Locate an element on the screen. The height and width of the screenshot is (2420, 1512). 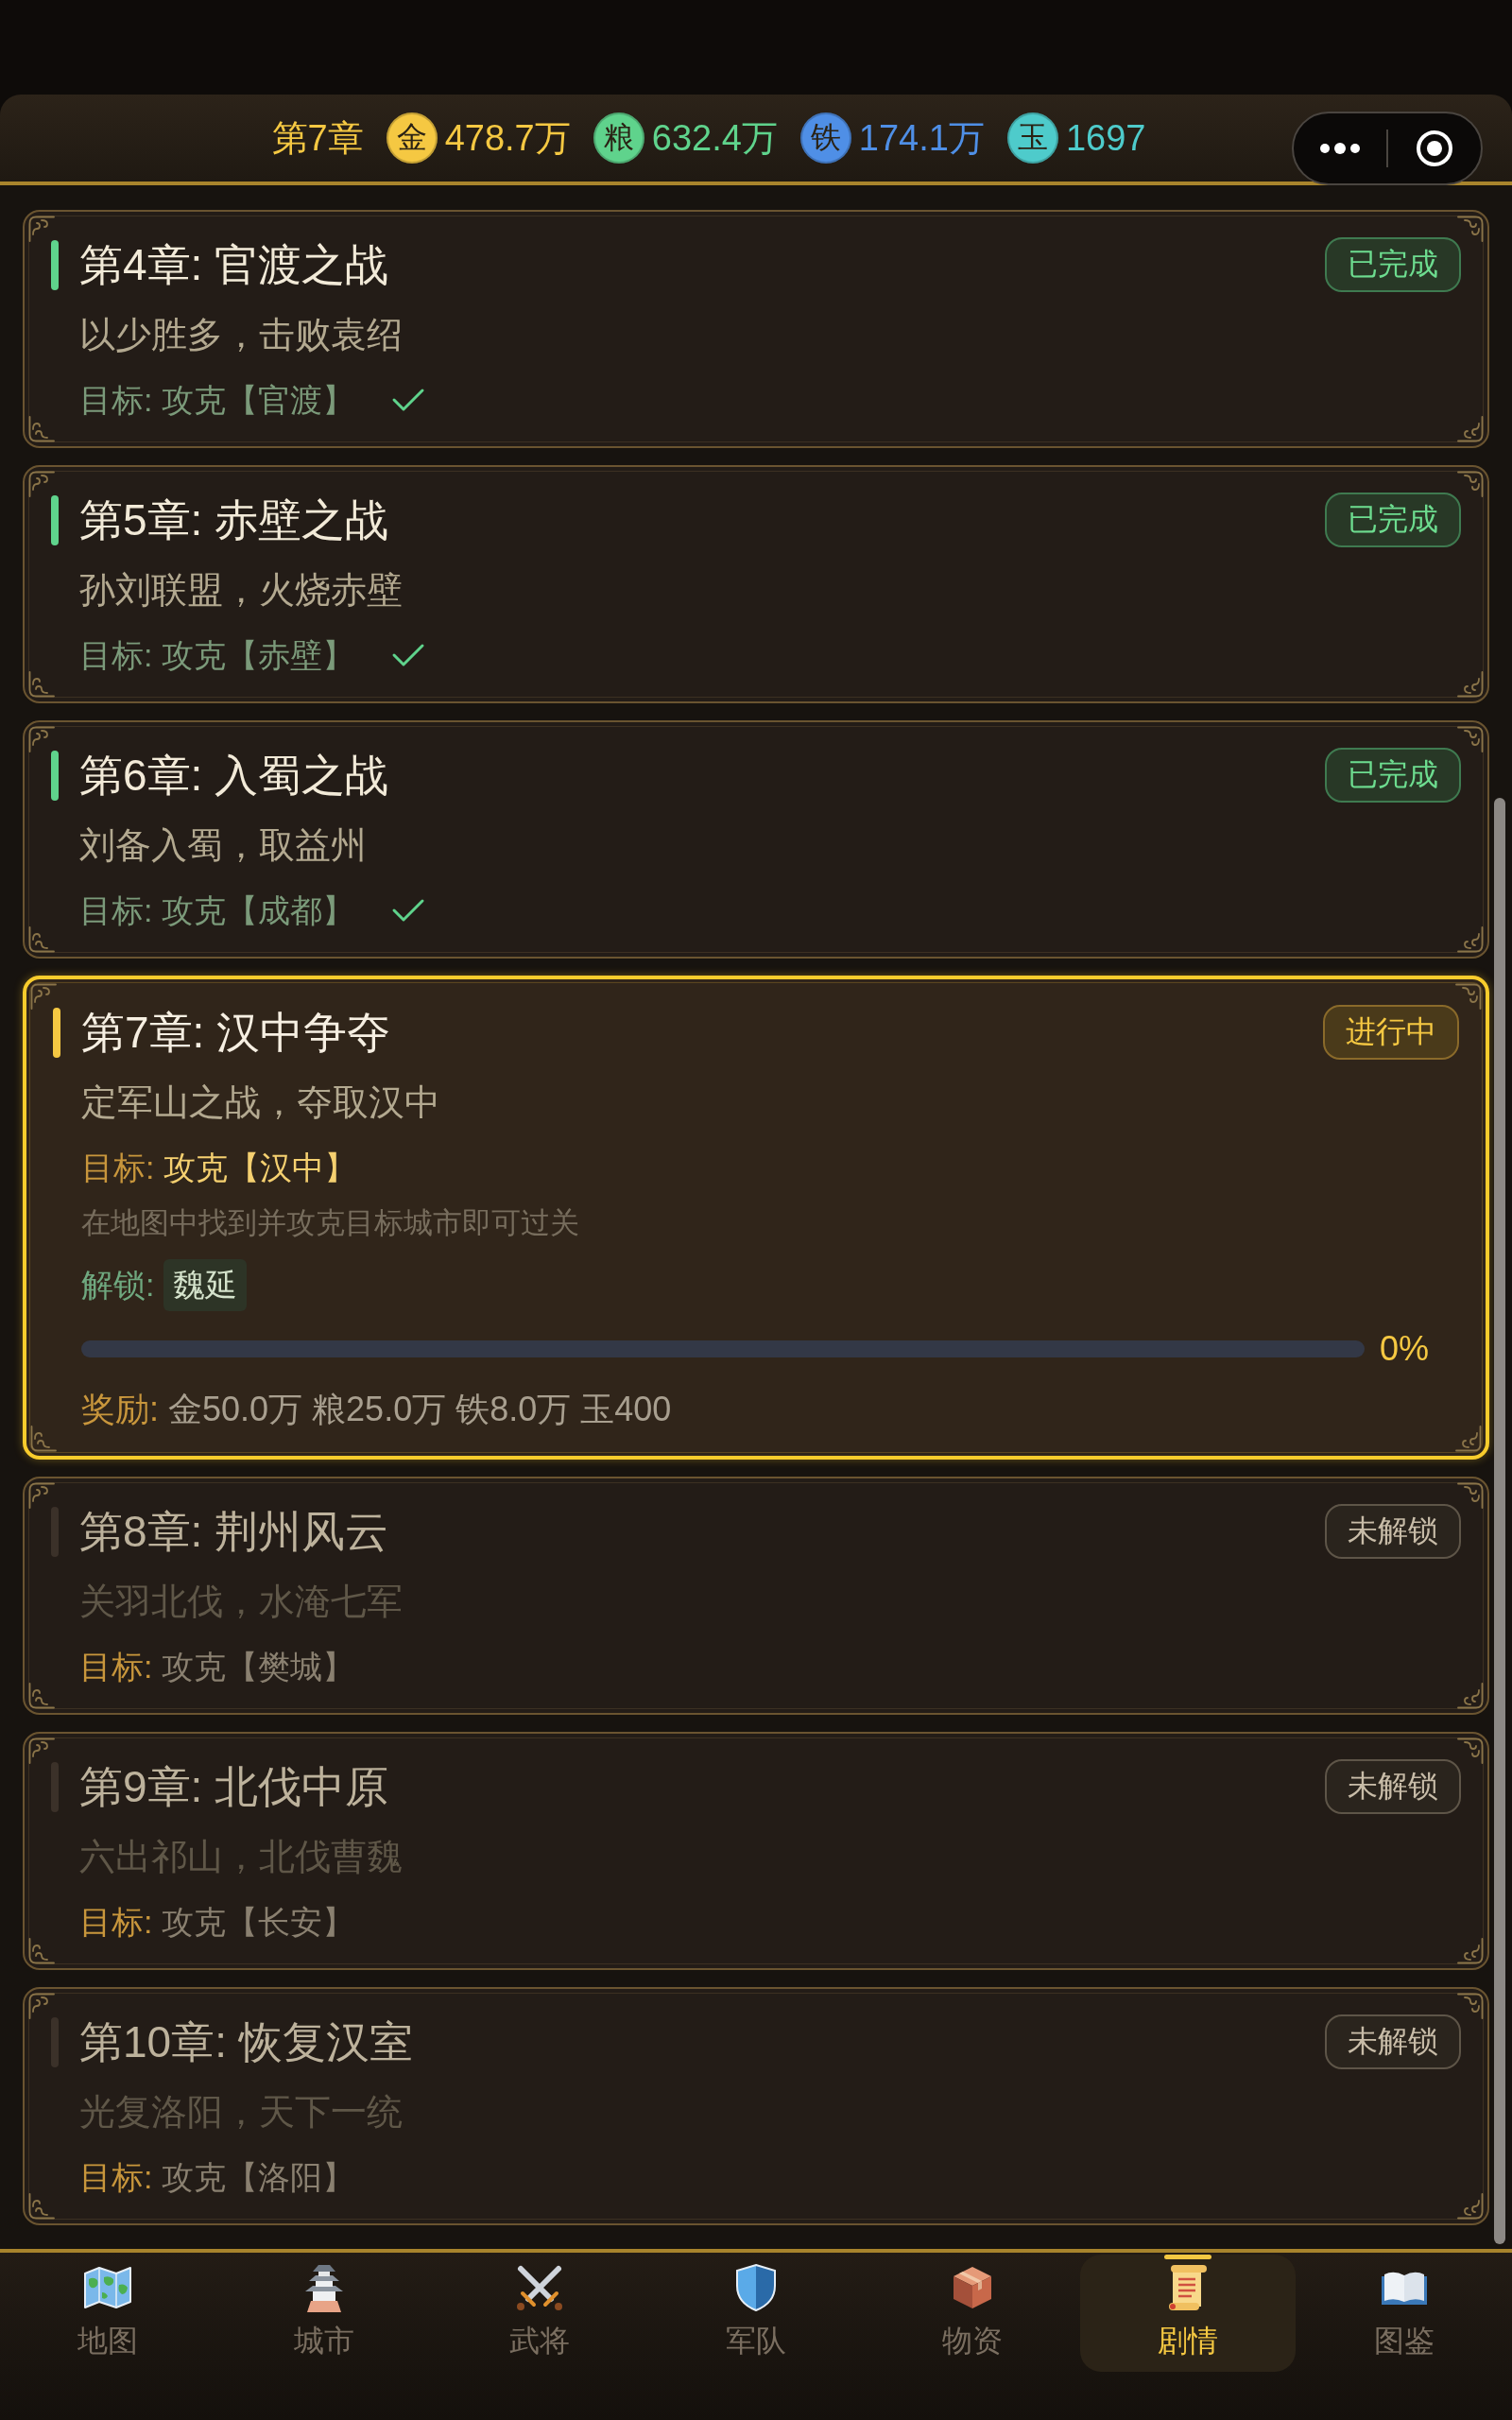
nav-tab: 地图 is located at coordinates (108, 2313).